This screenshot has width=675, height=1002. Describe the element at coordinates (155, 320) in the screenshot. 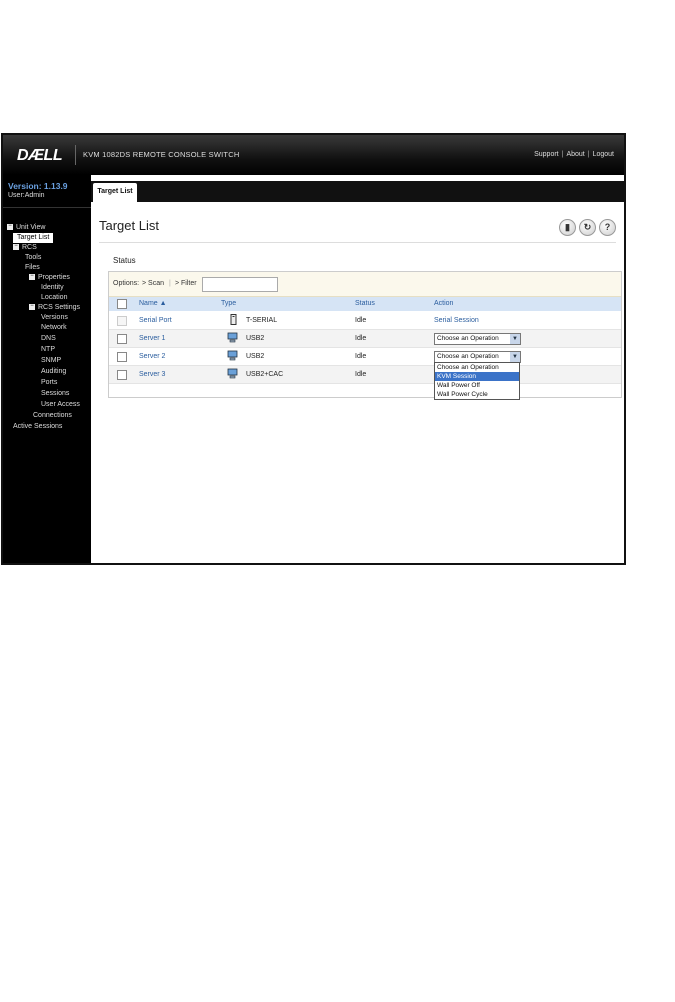

I see `target-name-link: Serial Port` at that location.